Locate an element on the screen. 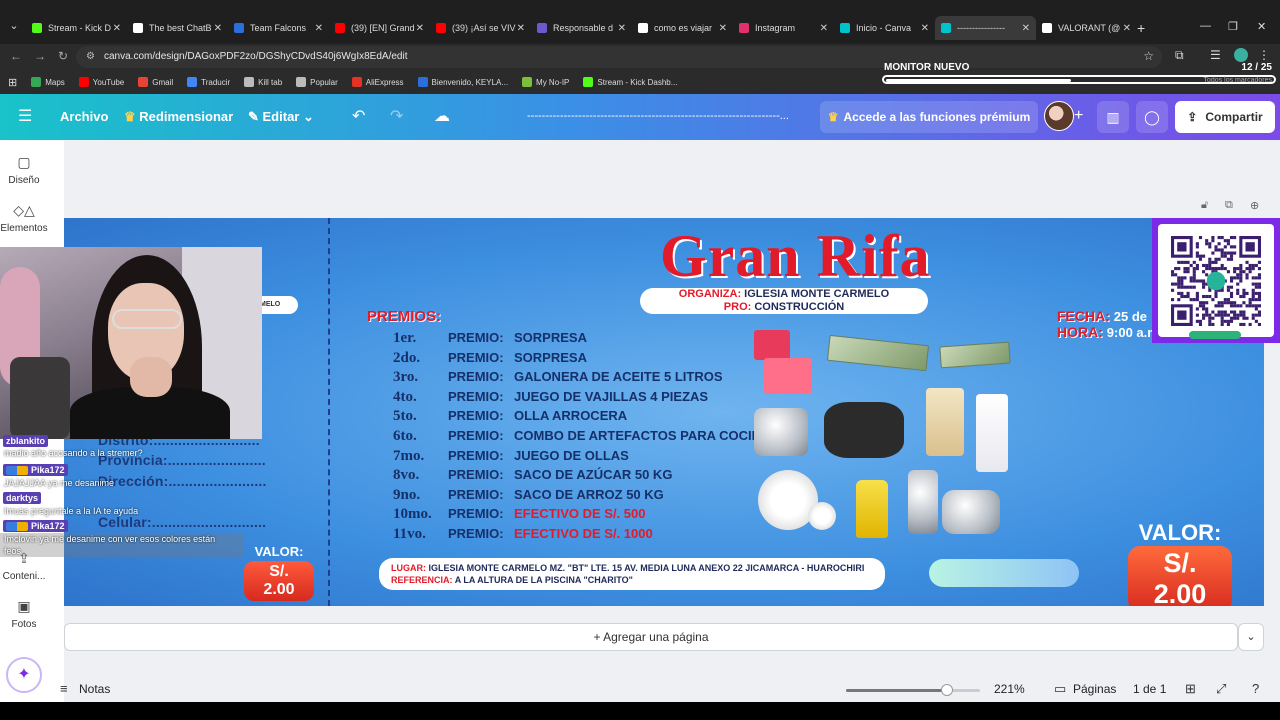 The height and width of the screenshot is (720, 1280). gradient-pill-shape is located at coordinates (1004, 573).